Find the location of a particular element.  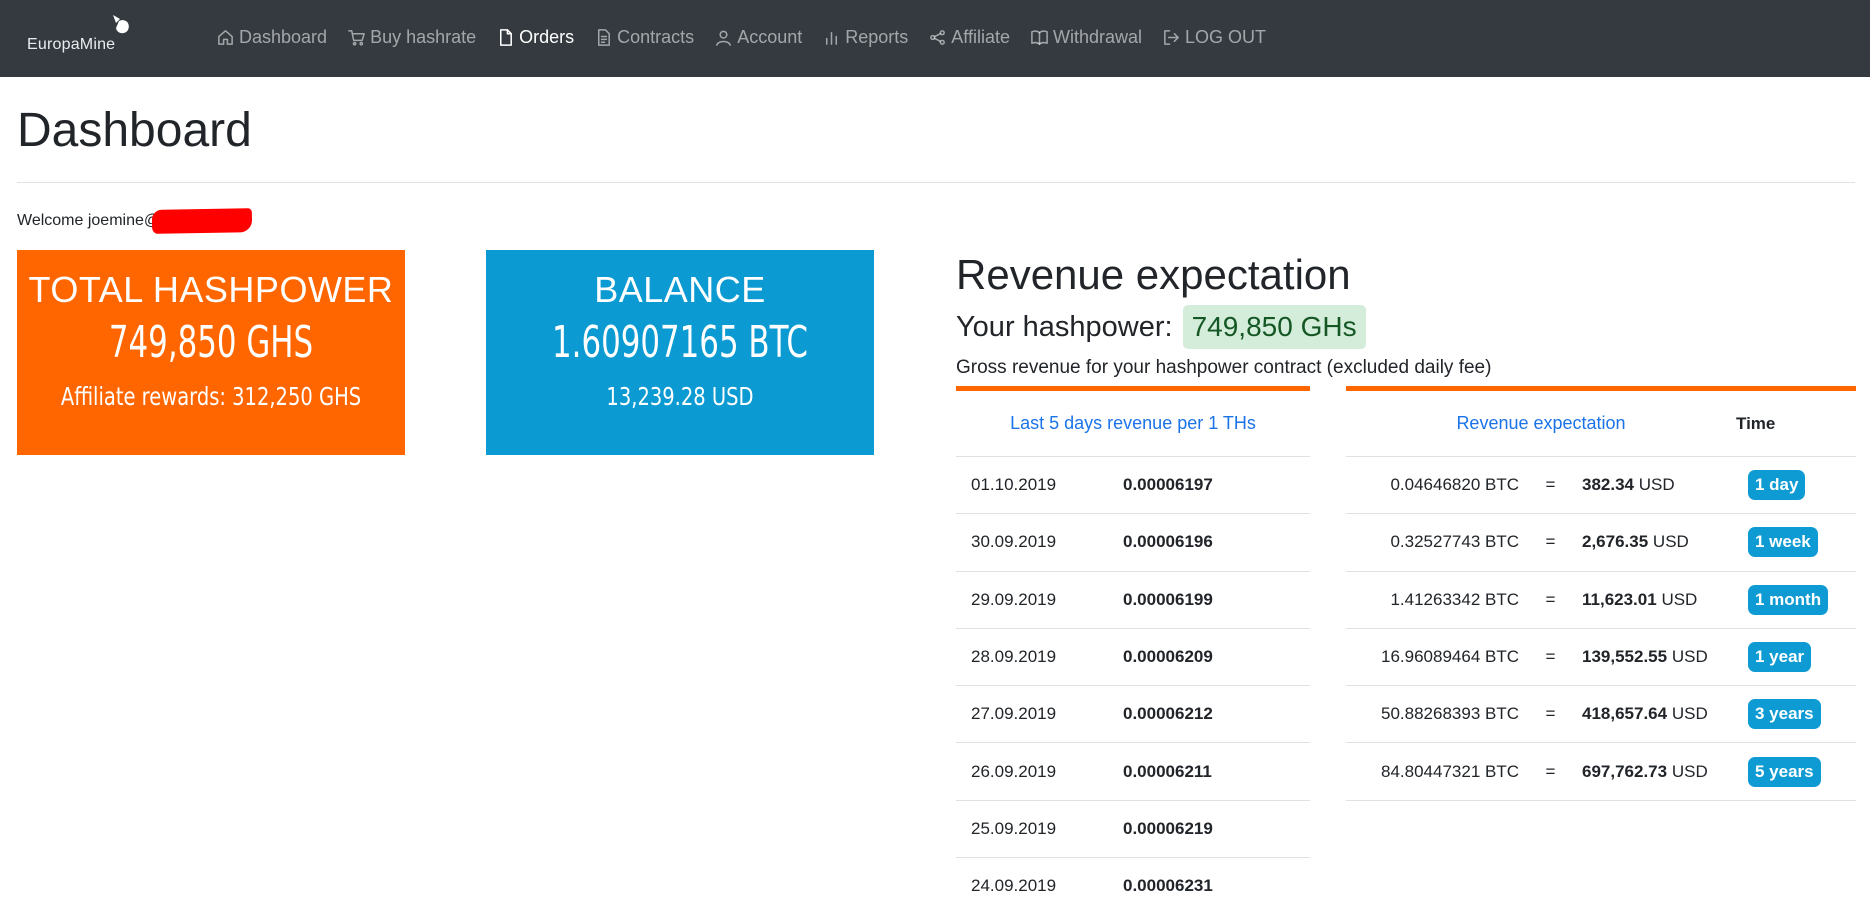

table-row: 29.09.2019 0.00006199 is located at coordinates (1133, 600).